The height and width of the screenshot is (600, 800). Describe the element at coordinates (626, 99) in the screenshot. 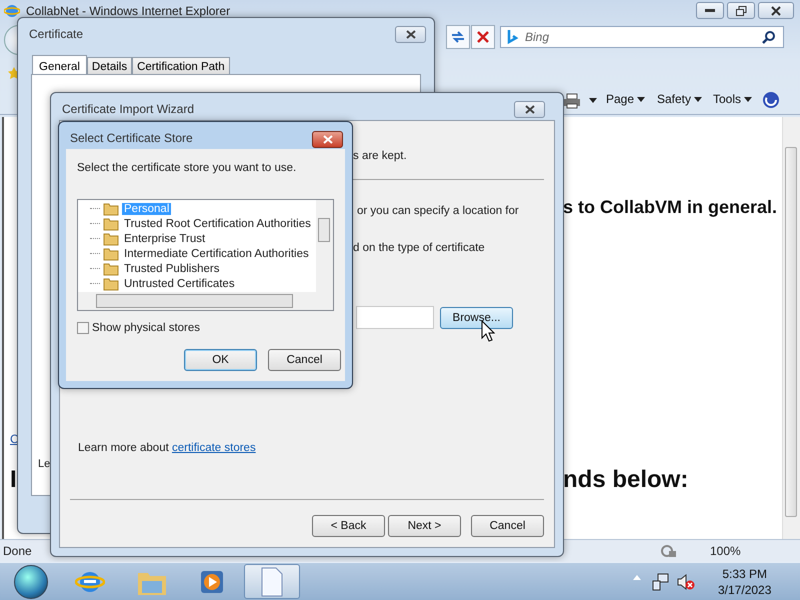

I see `command-menu: Page` at that location.